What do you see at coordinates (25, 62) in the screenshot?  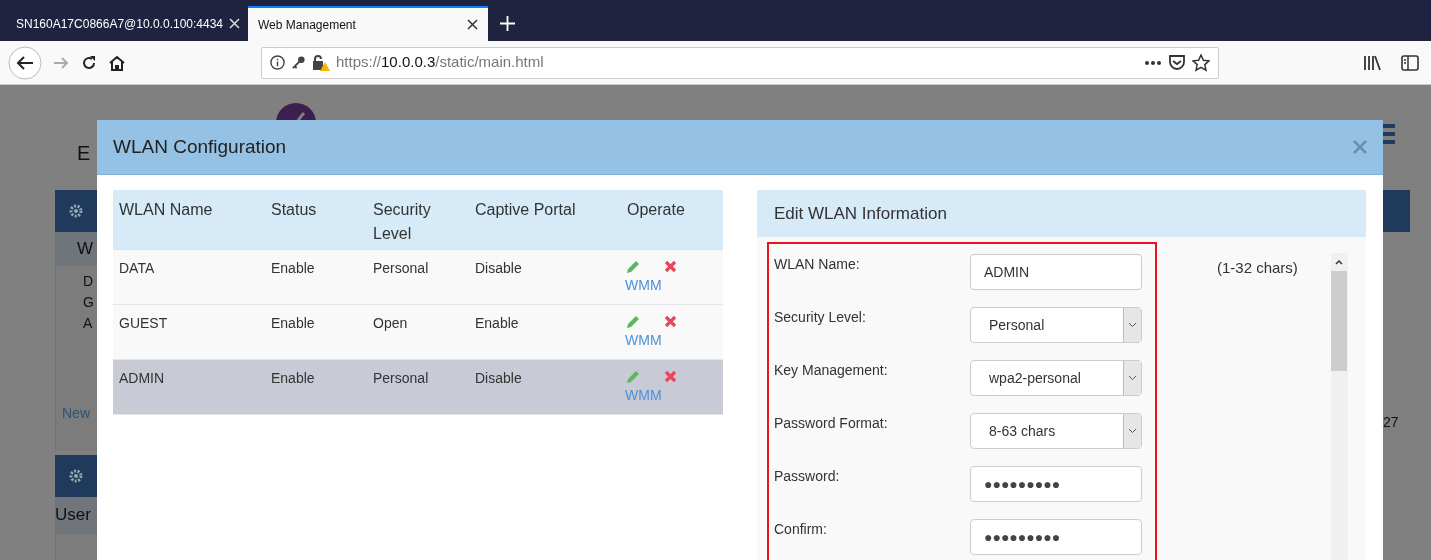 I see `back-icon` at bounding box center [25, 62].